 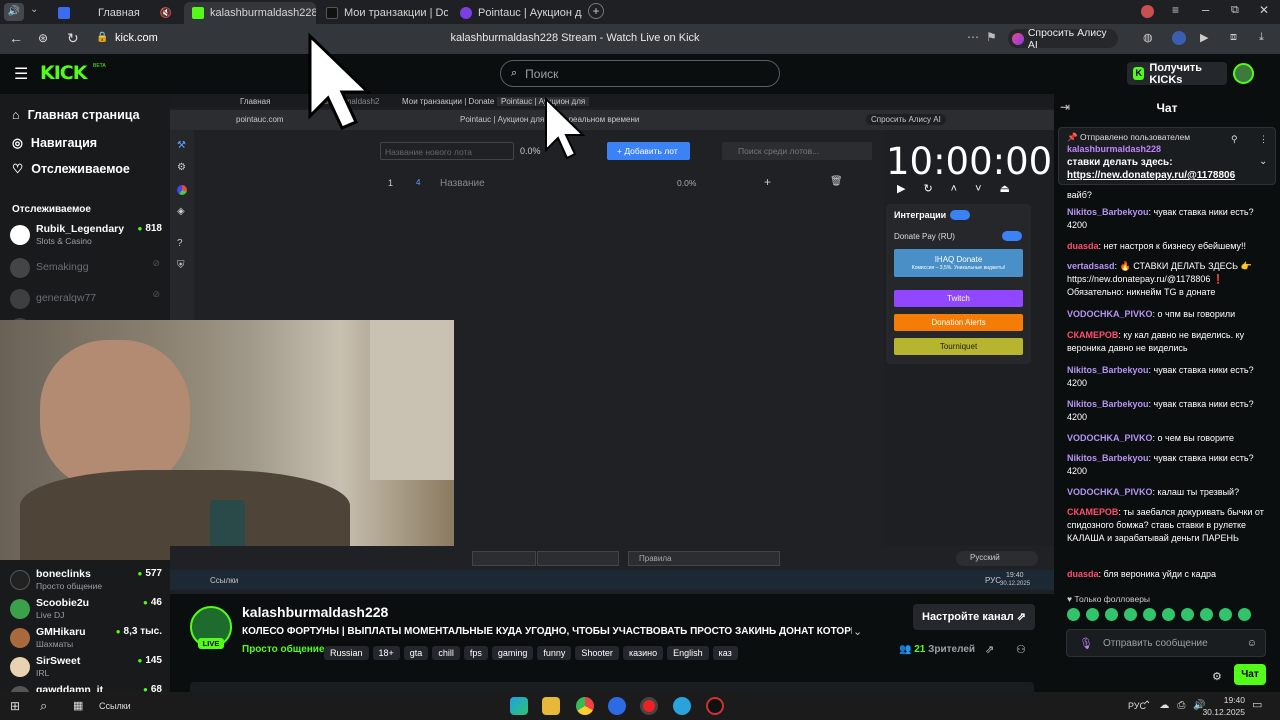 I want to click on channel-item: boneclinks Просто общение 577, so click(x=86, y=582).